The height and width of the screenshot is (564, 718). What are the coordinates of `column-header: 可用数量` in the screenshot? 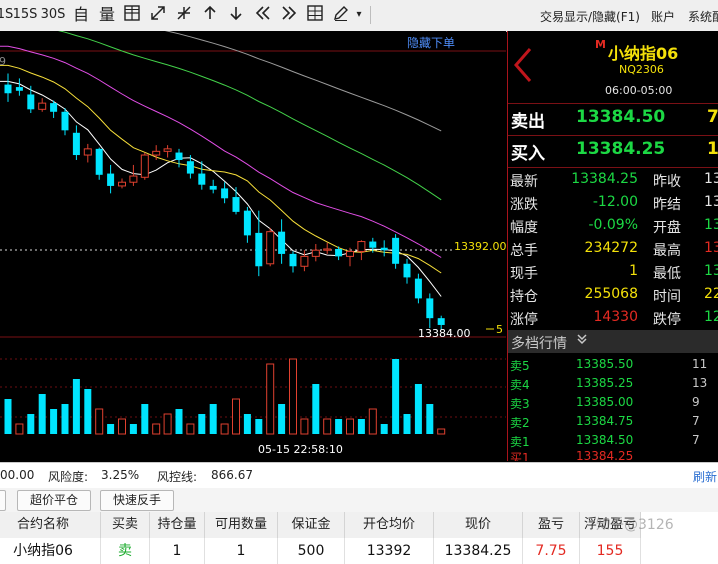 It's located at (241, 525).